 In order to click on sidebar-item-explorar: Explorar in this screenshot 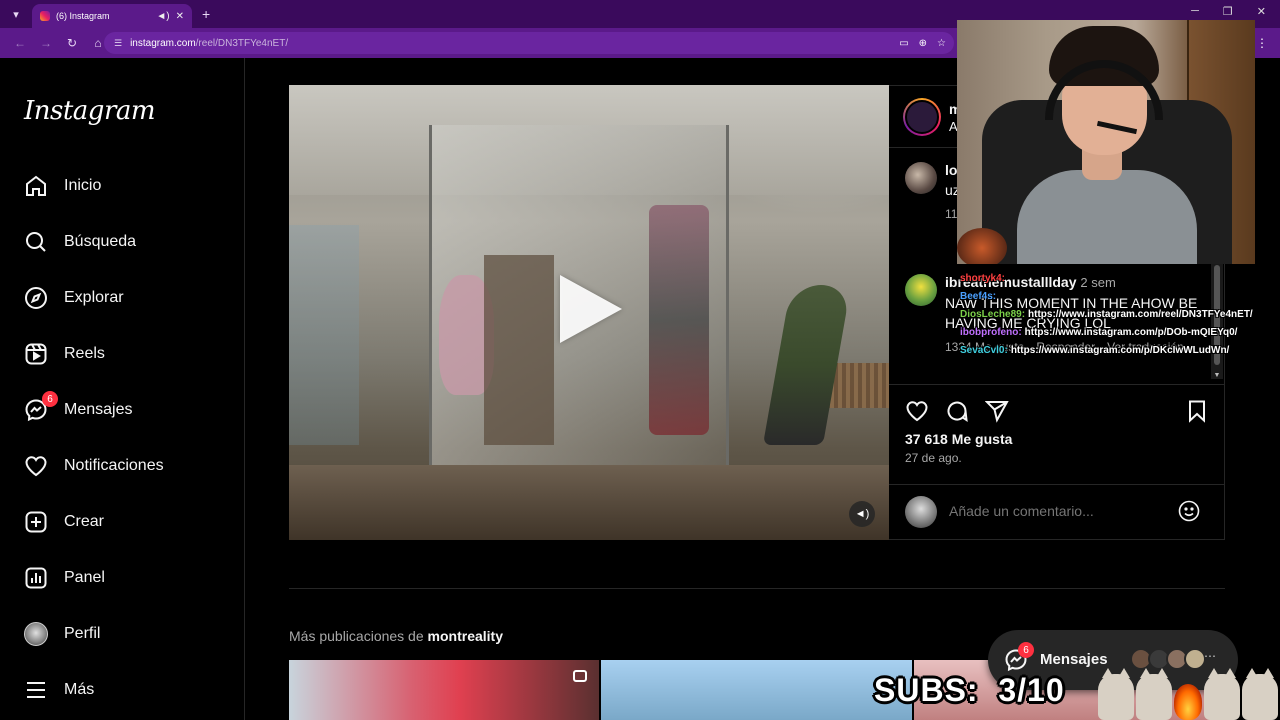, I will do `click(74, 298)`.